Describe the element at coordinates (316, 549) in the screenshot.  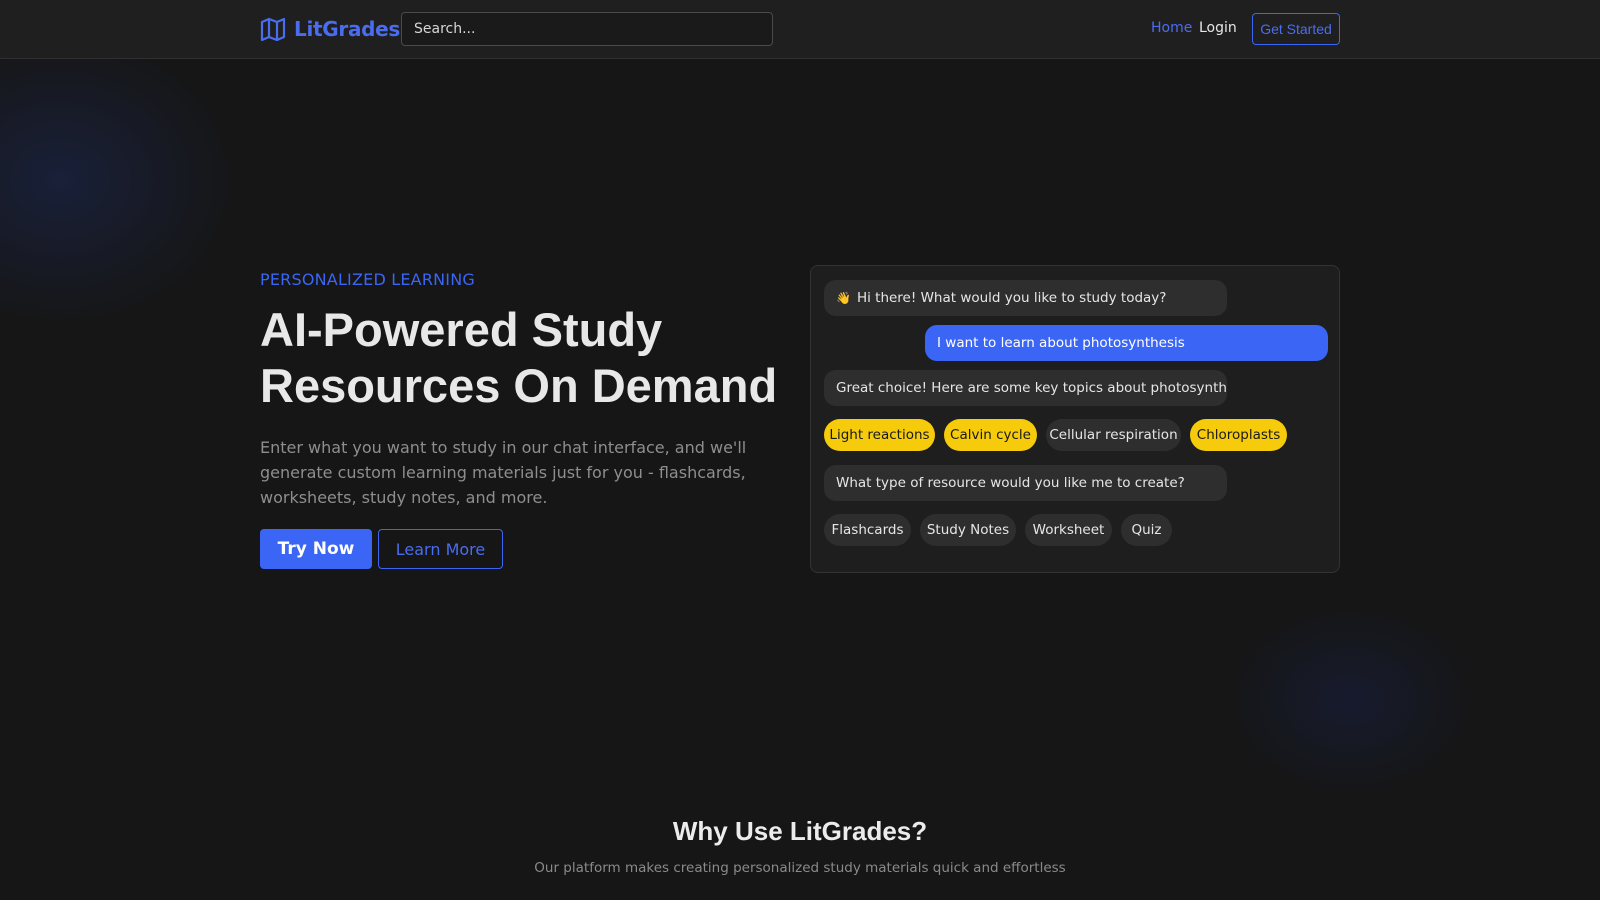
I see `try-now-button: Try Now` at that location.